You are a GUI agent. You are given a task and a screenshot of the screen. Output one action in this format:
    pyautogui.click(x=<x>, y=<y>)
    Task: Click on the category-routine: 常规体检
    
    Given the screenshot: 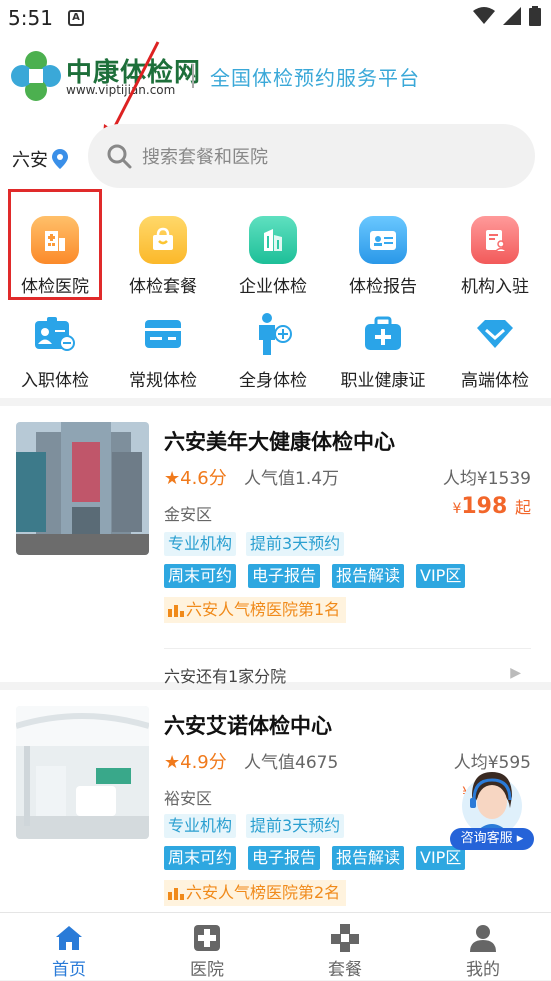 What is the action you would take?
    pyautogui.click(x=163, y=352)
    